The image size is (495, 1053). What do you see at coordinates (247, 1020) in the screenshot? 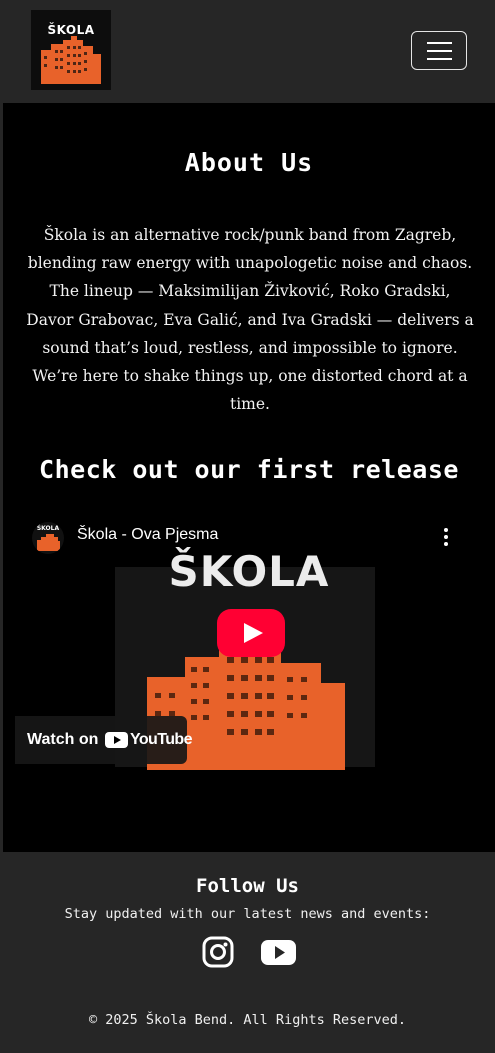
I see `copyright-text: © 2025 Škola Bend. All Rights Reserved.` at bounding box center [247, 1020].